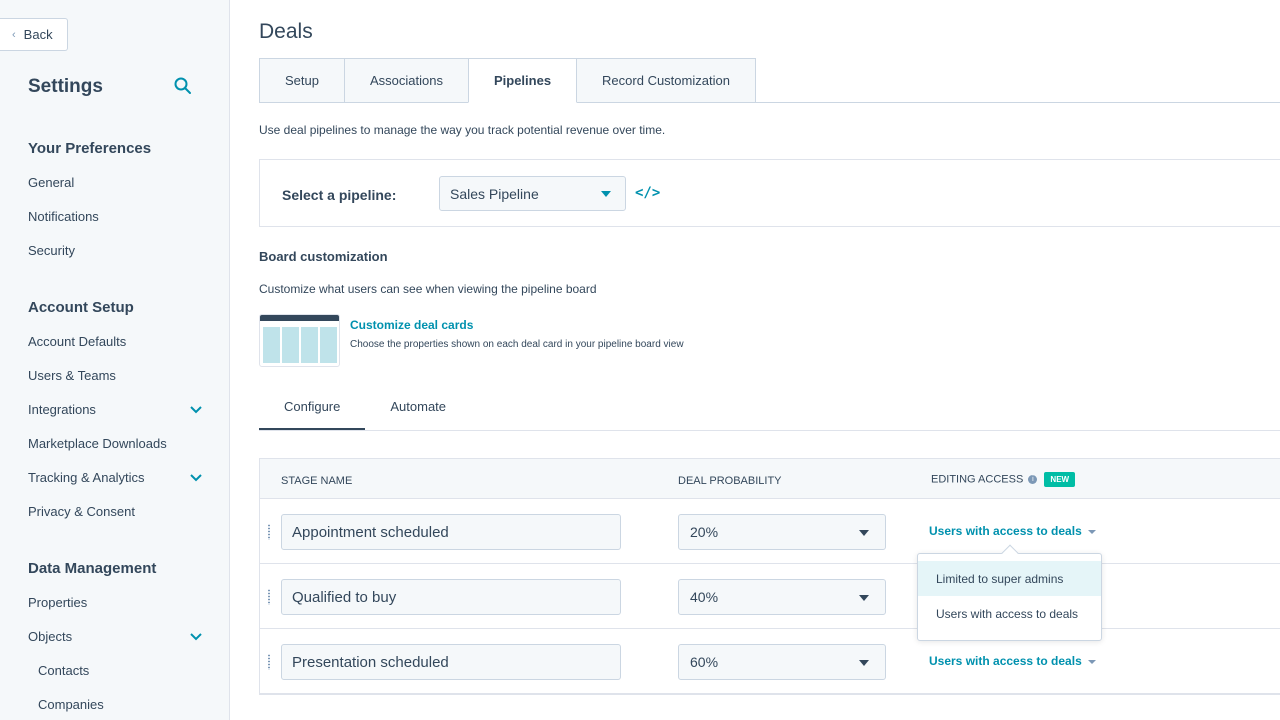  Describe the element at coordinates (704, 597) in the screenshot. I see `probability-value: 40%` at that location.